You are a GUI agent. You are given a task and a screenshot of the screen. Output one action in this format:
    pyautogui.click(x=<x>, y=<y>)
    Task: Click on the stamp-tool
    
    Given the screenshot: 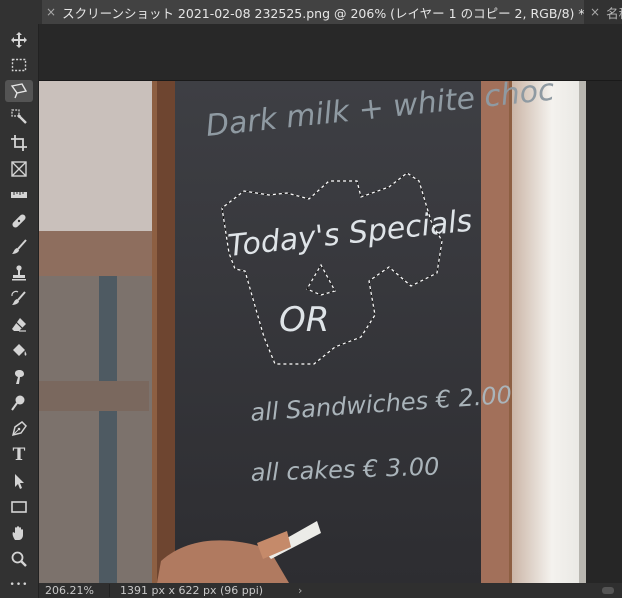 What is the action you would take?
    pyautogui.click(x=19, y=273)
    